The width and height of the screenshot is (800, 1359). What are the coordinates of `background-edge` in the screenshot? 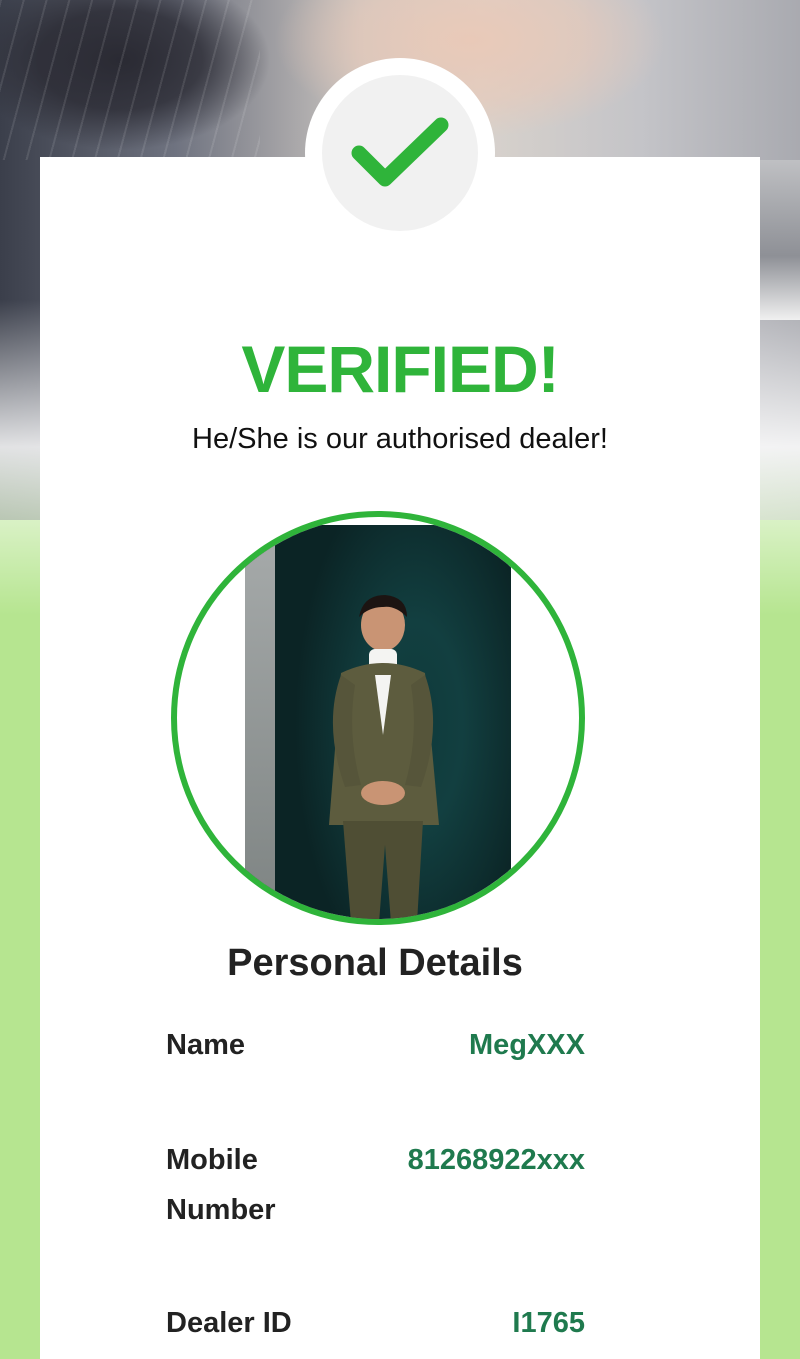 It's located at (780, 240).